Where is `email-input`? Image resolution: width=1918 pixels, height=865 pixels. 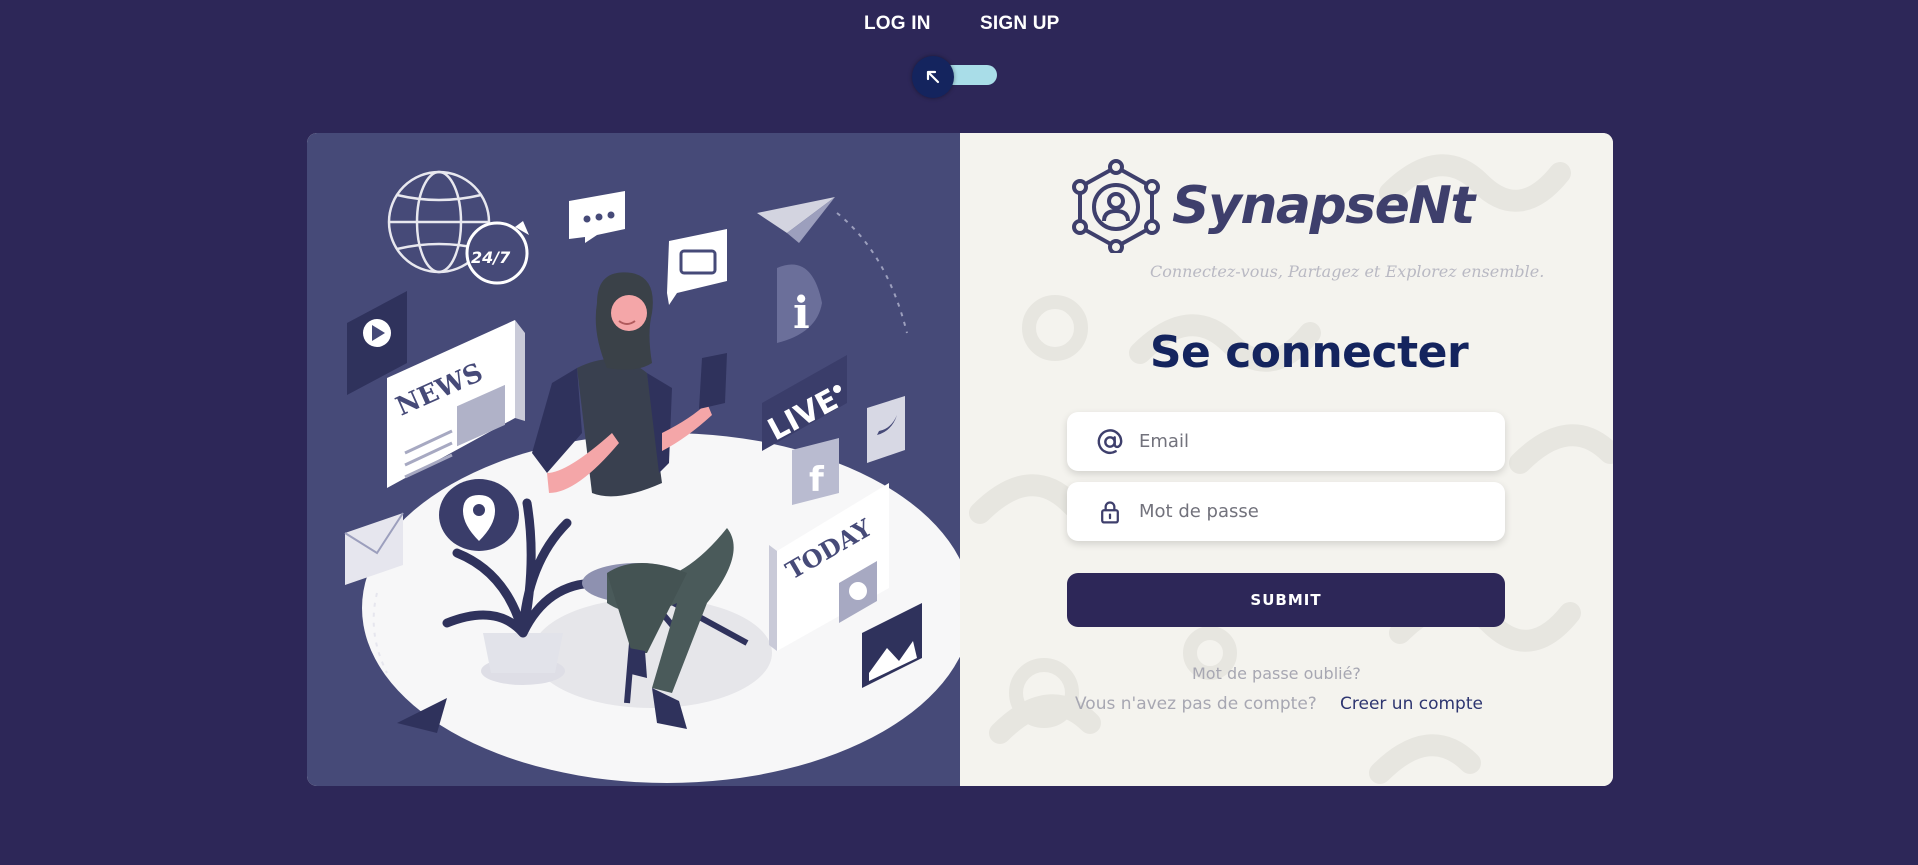 email-input is located at coordinates (1309, 441).